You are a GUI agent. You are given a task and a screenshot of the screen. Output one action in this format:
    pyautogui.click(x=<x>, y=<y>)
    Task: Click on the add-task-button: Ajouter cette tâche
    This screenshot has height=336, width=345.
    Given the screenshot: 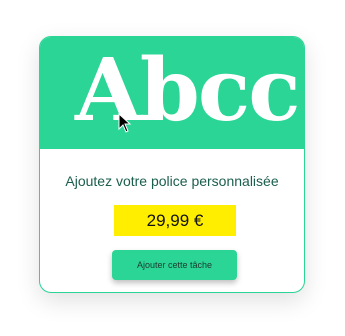 What is the action you would take?
    pyautogui.click(x=174, y=265)
    